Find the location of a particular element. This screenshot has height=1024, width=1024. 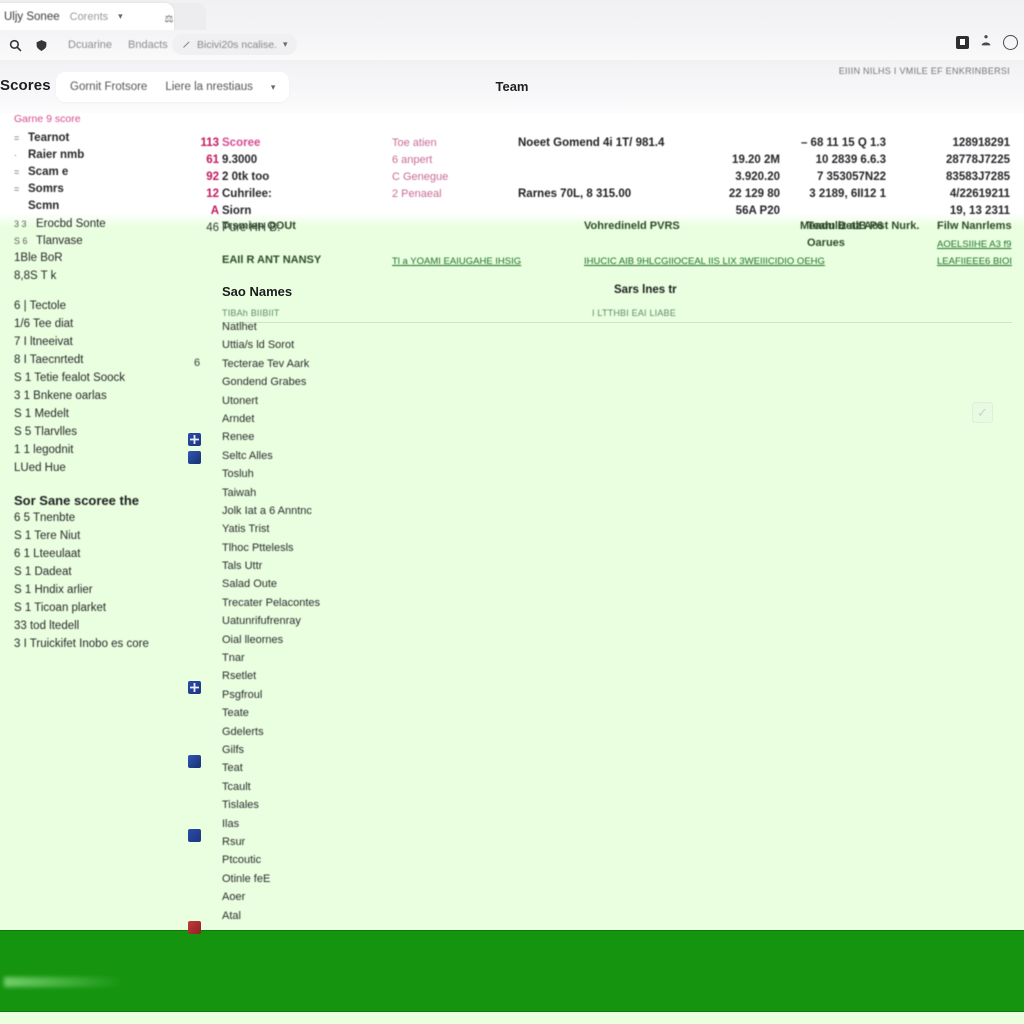

list-item: Arndet is located at coordinates (432, 422).